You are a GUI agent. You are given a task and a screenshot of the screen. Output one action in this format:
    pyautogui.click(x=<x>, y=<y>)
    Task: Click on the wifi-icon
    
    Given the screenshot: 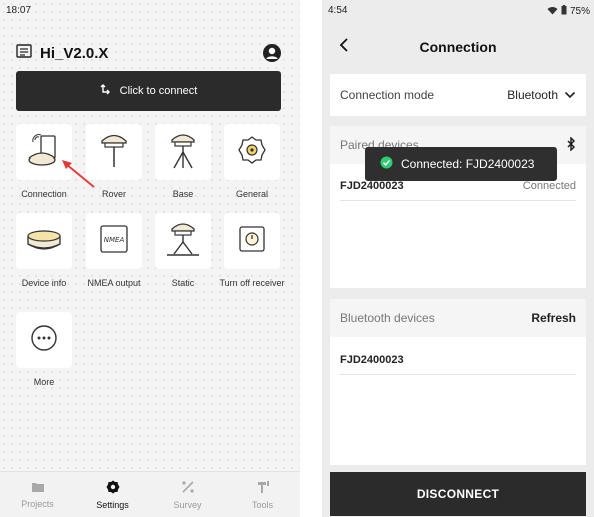 What is the action you would take?
    pyautogui.click(x=552, y=12)
    